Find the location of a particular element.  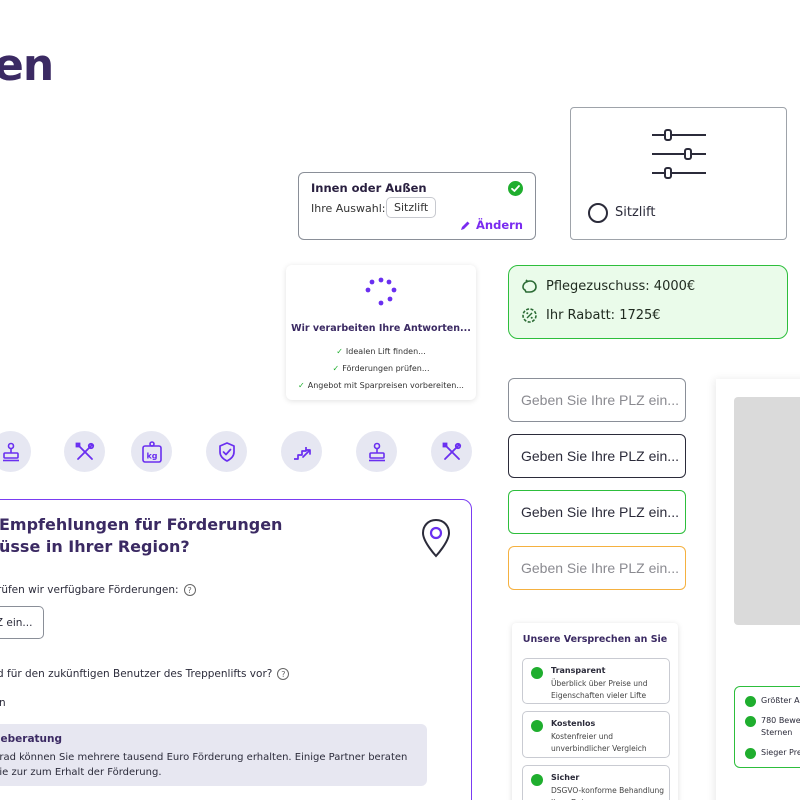

choice-card-title: Innen oder Außen is located at coordinates (369, 188).